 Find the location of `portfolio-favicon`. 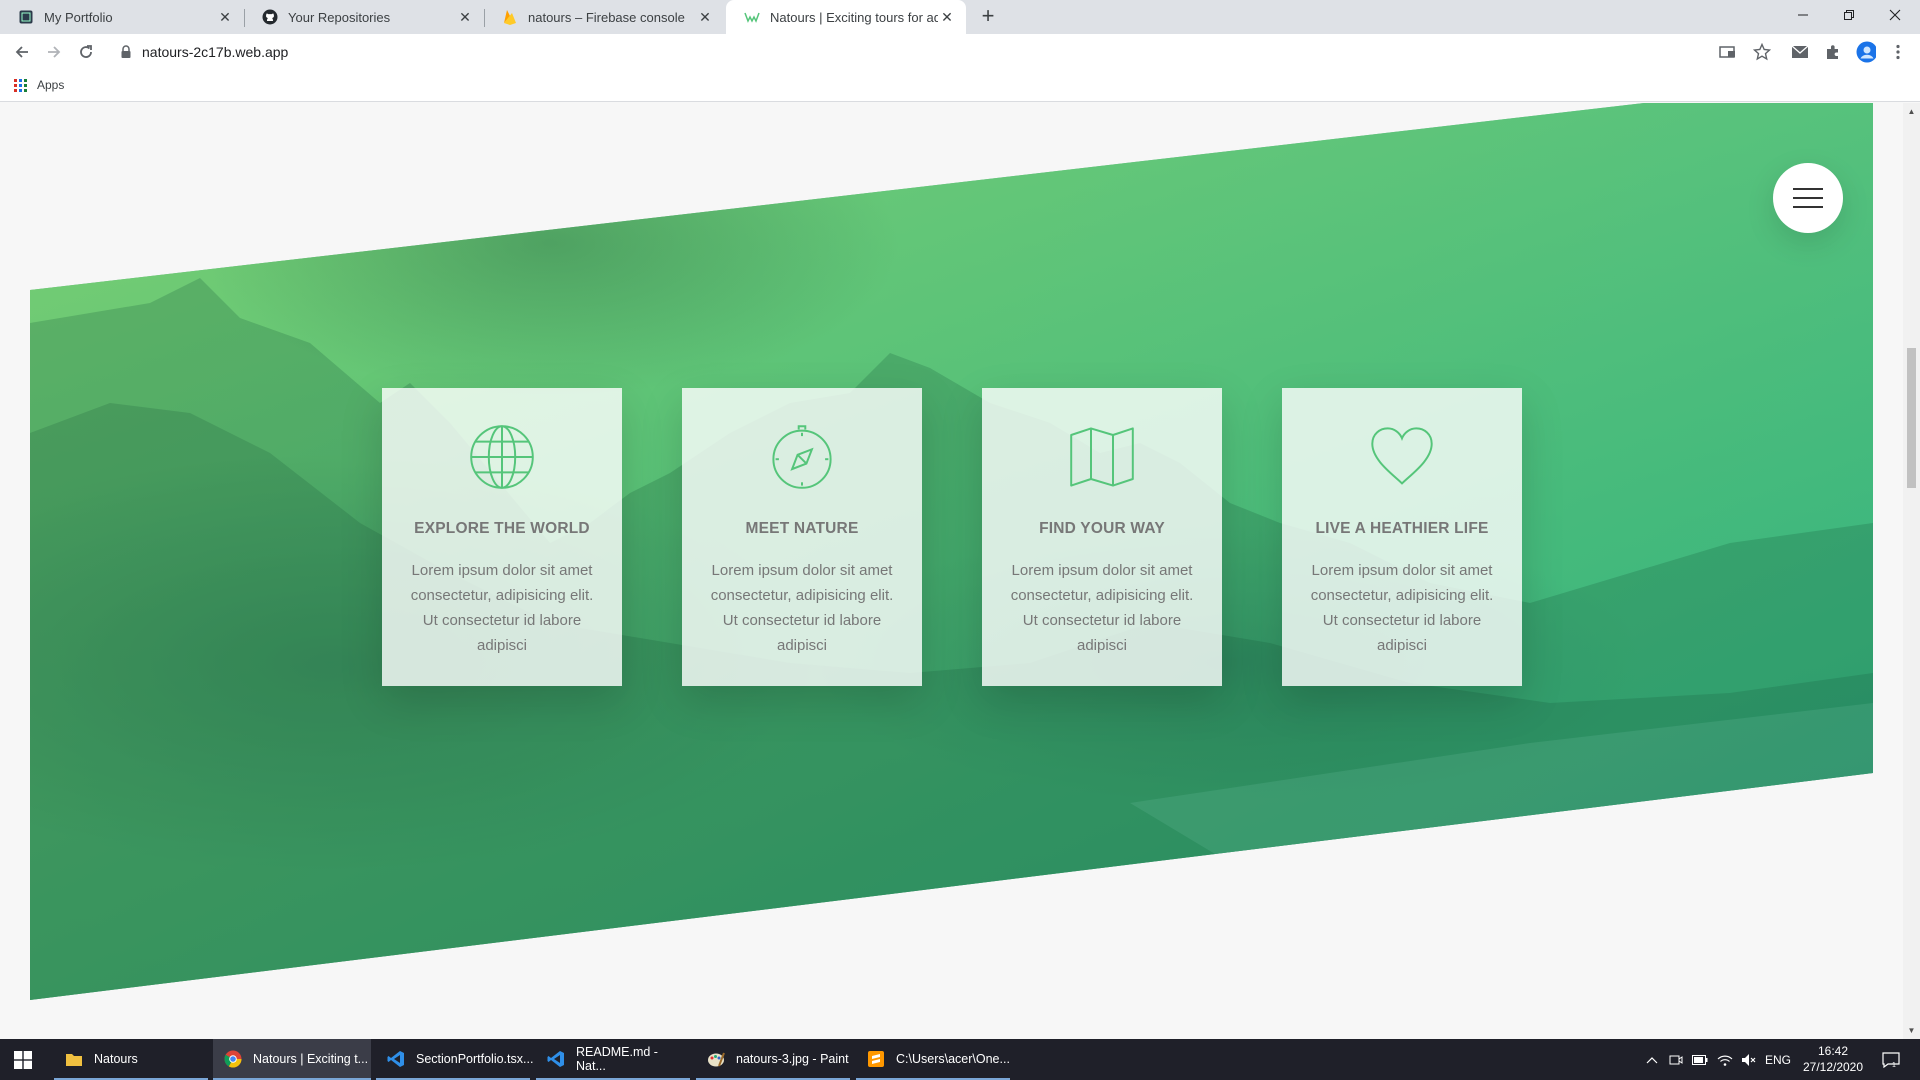

portfolio-favicon is located at coordinates (26, 17).